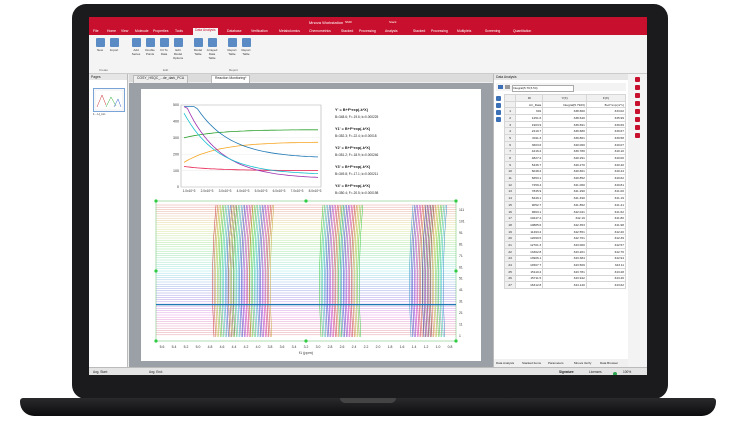 The width and height of the screenshot is (736, 427). Describe the element at coordinates (198, 47) in the screenshot. I see `ribbon-button: Model Table` at that location.